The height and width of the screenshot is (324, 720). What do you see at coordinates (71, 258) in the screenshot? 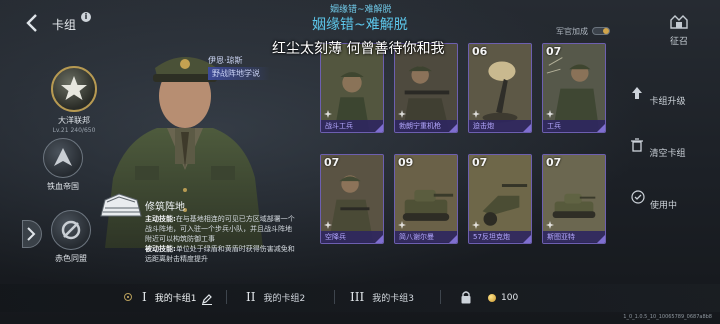
I see `faction-name: 赤色同盟` at bounding box center [71, 258].